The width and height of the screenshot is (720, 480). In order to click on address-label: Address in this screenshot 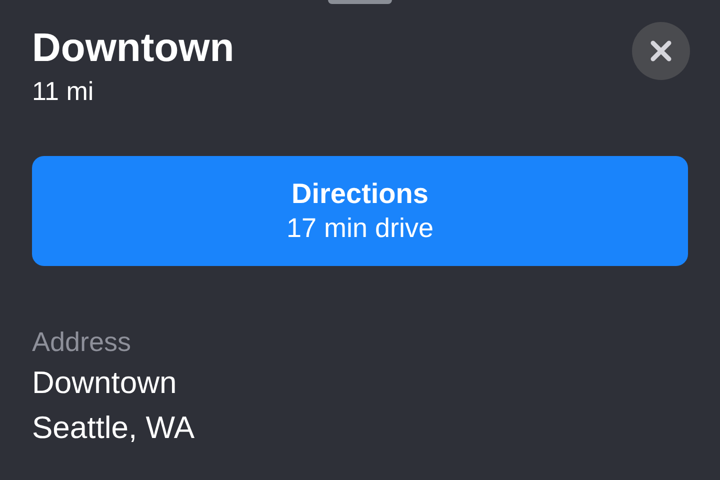, I will do `click(82, 342)`.